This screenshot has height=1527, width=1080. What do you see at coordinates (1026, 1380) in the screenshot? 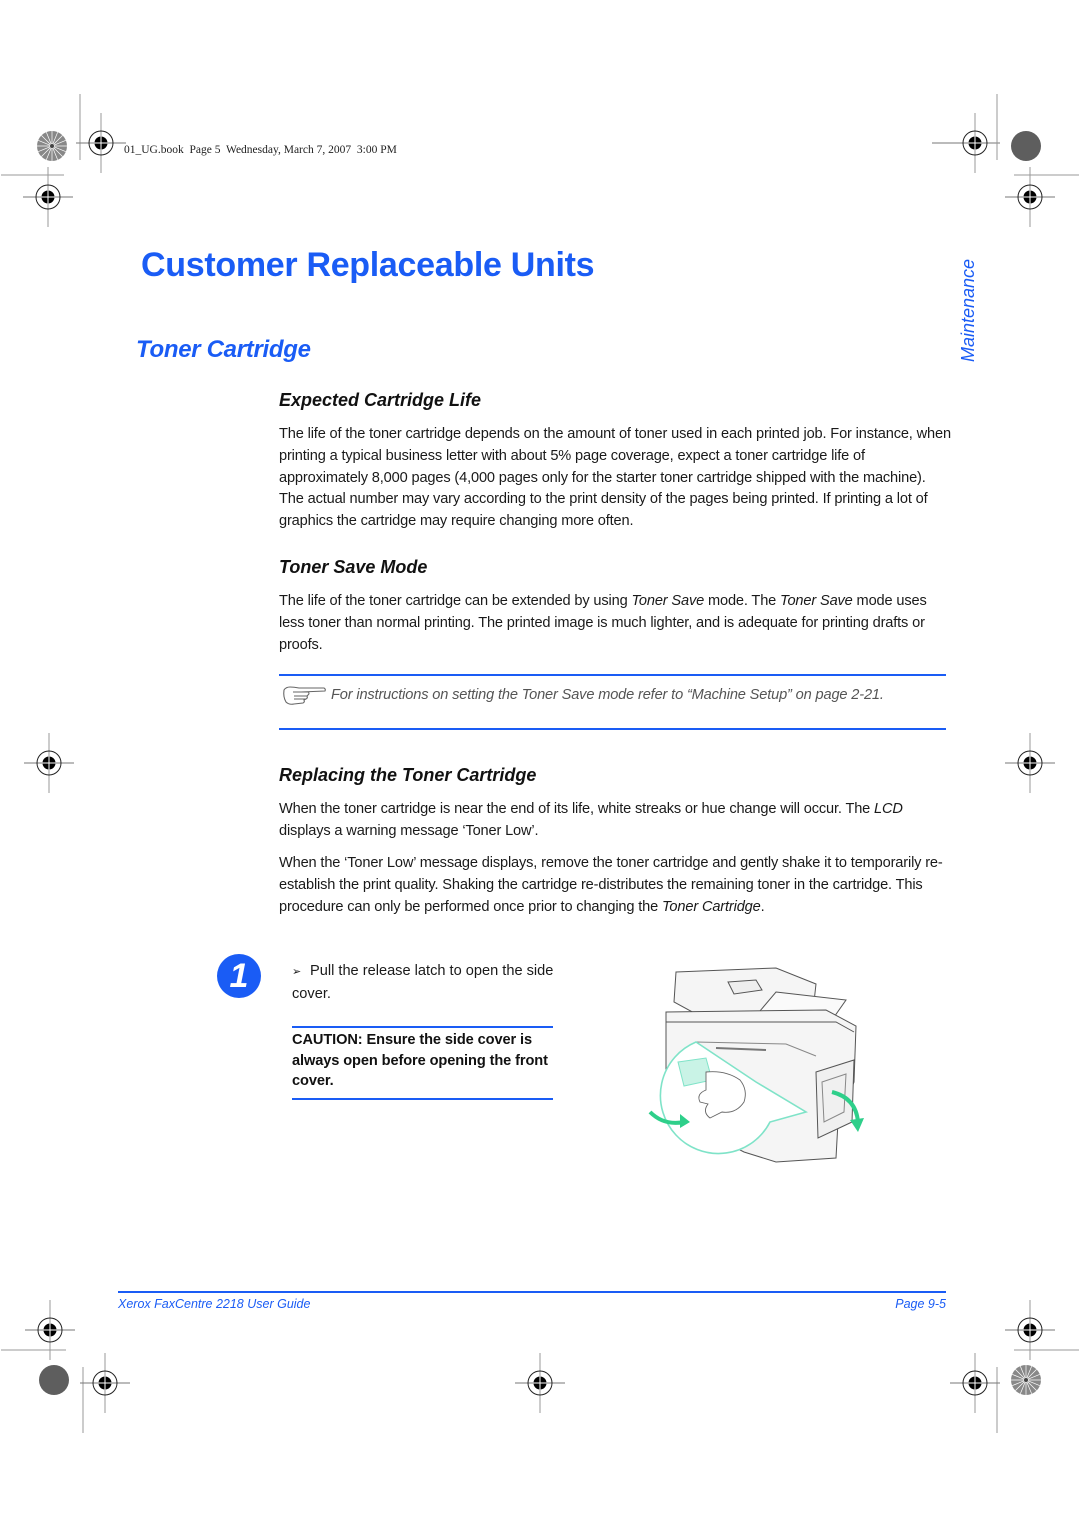
I see `starburst-mark-bottom-right` at bounding box center [1026, 1380].